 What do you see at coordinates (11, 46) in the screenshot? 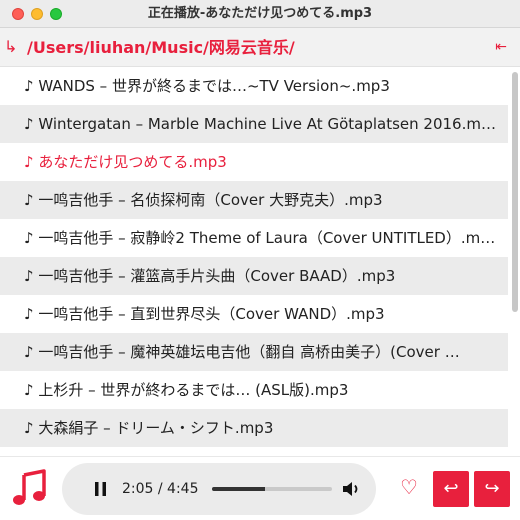
I see `path-arrow-icon: ↳` at bounding box center [11, 46].